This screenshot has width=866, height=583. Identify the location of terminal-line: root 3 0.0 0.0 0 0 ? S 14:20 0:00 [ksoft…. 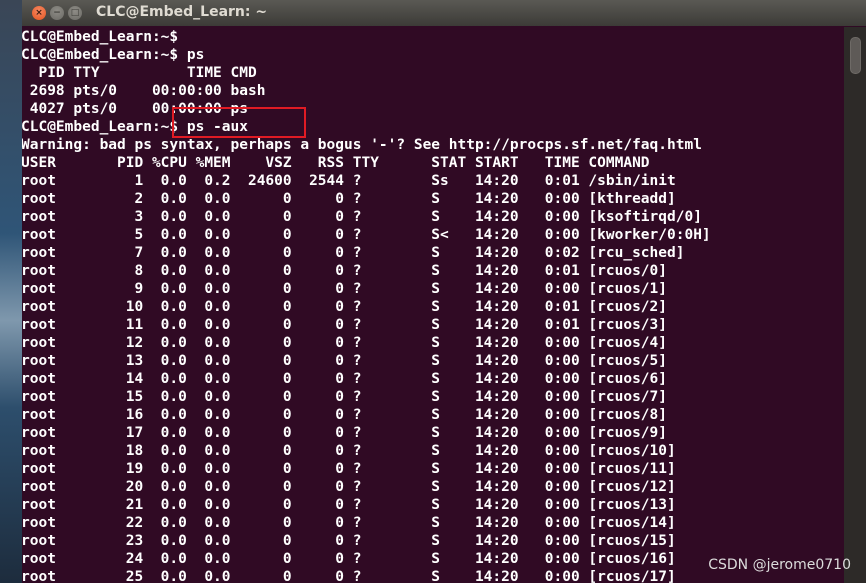
(362, 217).